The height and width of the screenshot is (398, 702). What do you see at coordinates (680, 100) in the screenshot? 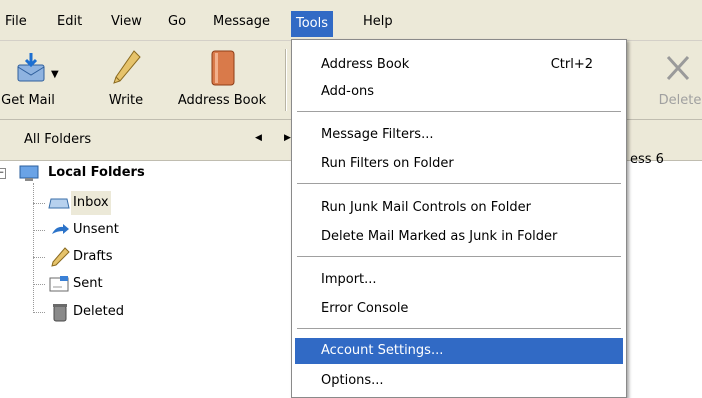
I see `delete-label: Delete` at bounding box center [680, 100].